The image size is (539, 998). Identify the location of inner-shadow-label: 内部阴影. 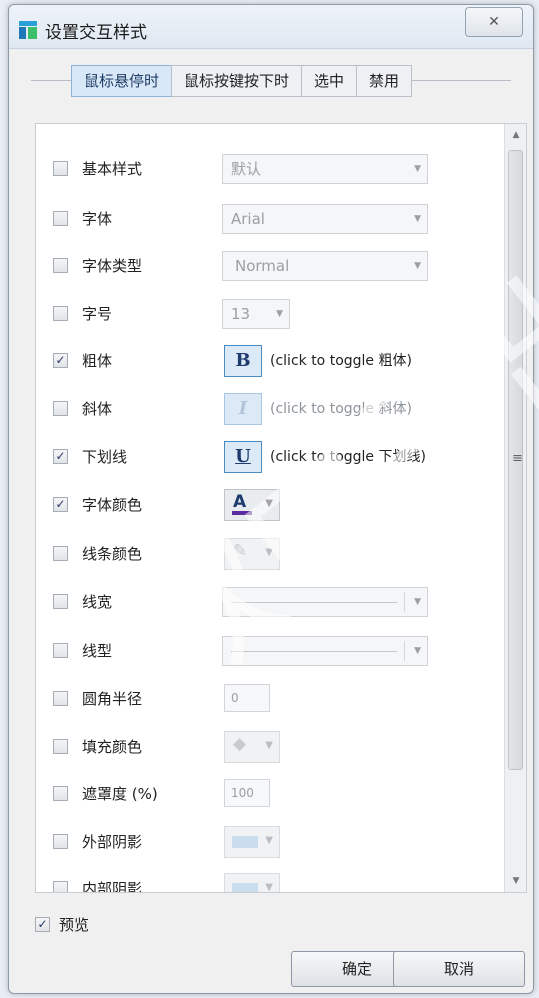
(112, 886).